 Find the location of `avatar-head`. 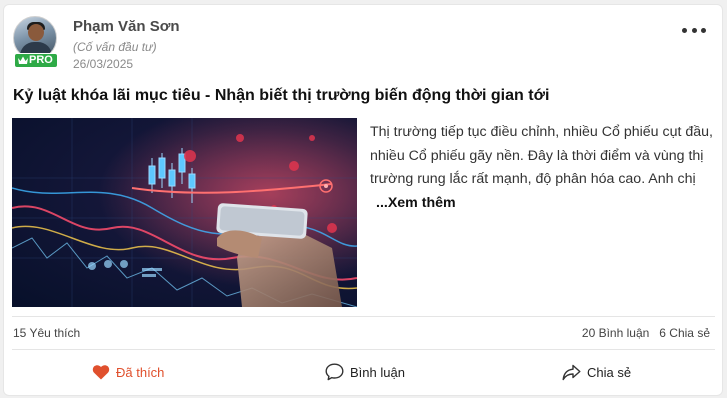

avatar-head is located at coordinates (36, 32).